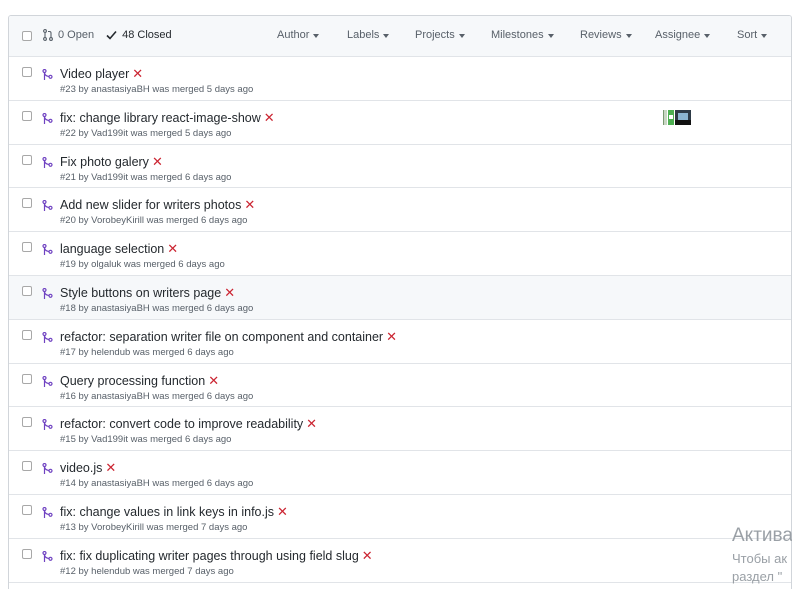 The height and width of the screenshot is (589, 792). What do you see at coordinates (160, 118) in the screenshot?
I see `pr-title-link: fix: change library react-image-show` at bounding box center [160, 118].